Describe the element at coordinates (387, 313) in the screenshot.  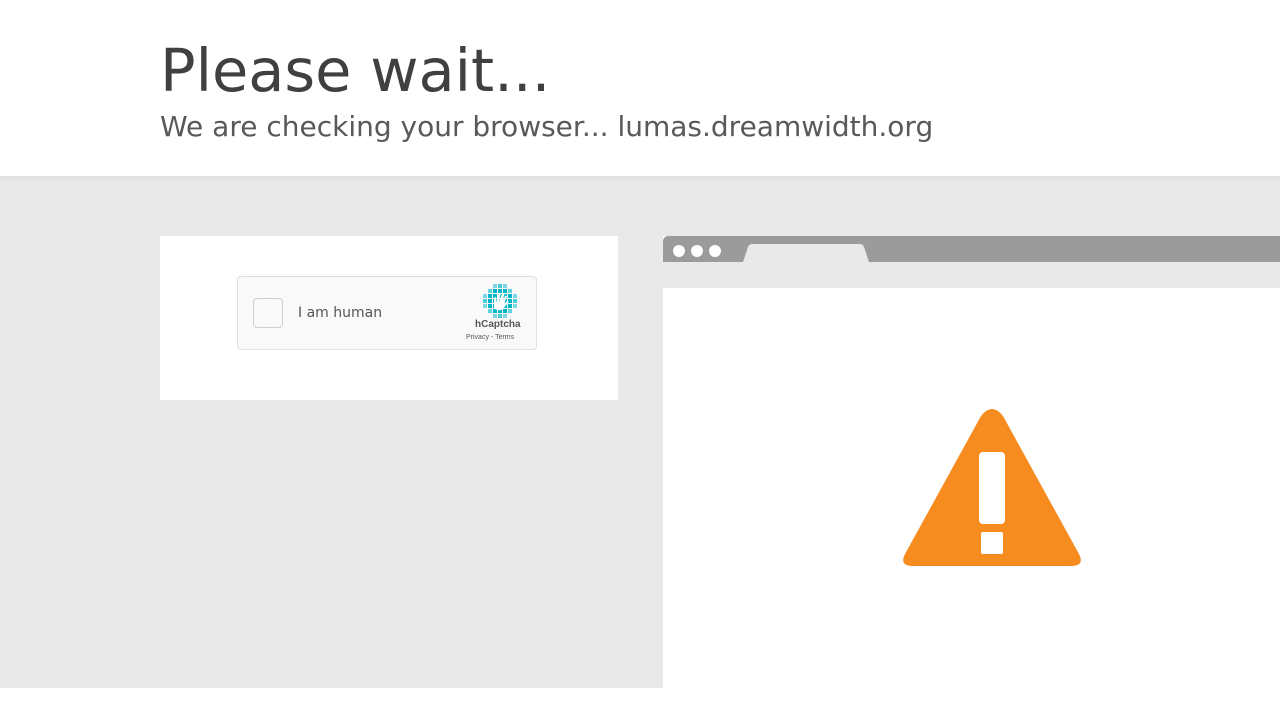
I see `hcaptcha-widget: I am human hCaptcha Privacy - Terms` at that location.